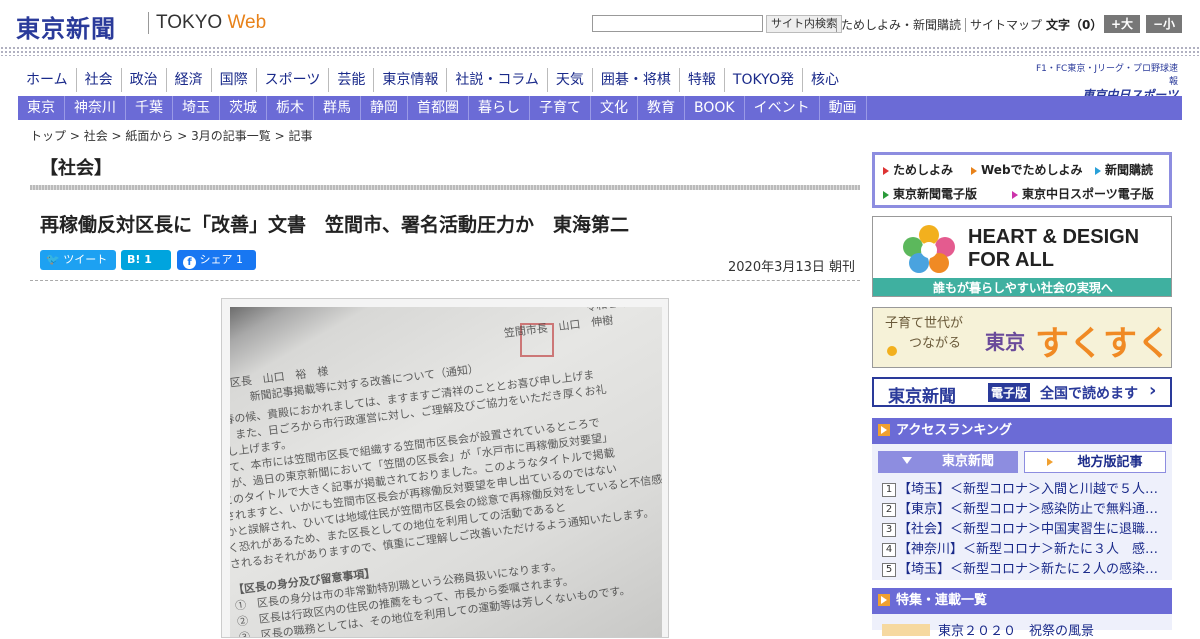 Image resolution: width=1200 pixels, height=639 pixels. What do you see at coordinates (924, 333) in the screenshot?
I see `sukusuku-tagline: 子育て世代が つながる` at bounding box center [924, 333].